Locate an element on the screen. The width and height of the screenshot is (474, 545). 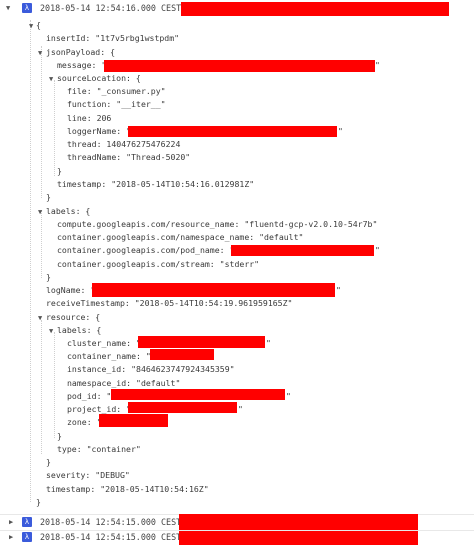
resource-labels-field: labels: { is located at coordinates (79, 330).